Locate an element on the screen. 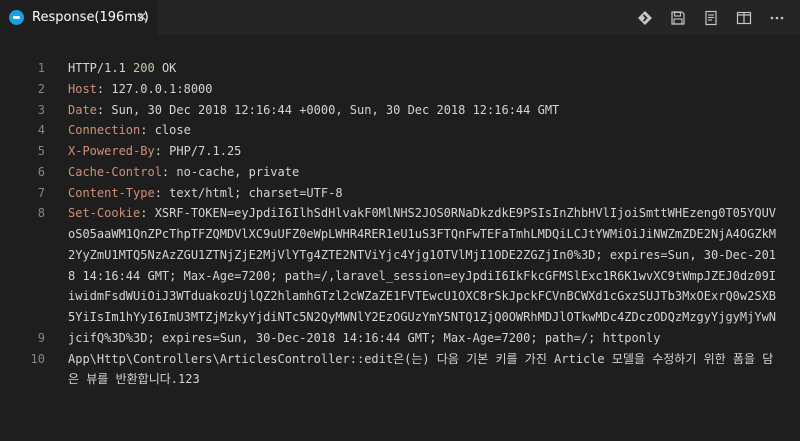 Image resolution: width=800 pixels, height=441 pixels. code-text: : close is located at coordinates (165, 130).